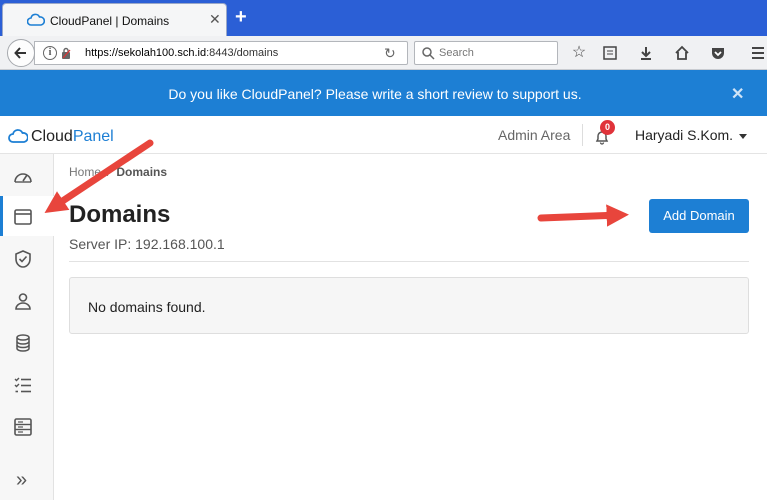 The width and height of the screenshot is (767, 500). Describe the element at coordinates (682, 53) in the screenshot. I see `home-icon` at that location.